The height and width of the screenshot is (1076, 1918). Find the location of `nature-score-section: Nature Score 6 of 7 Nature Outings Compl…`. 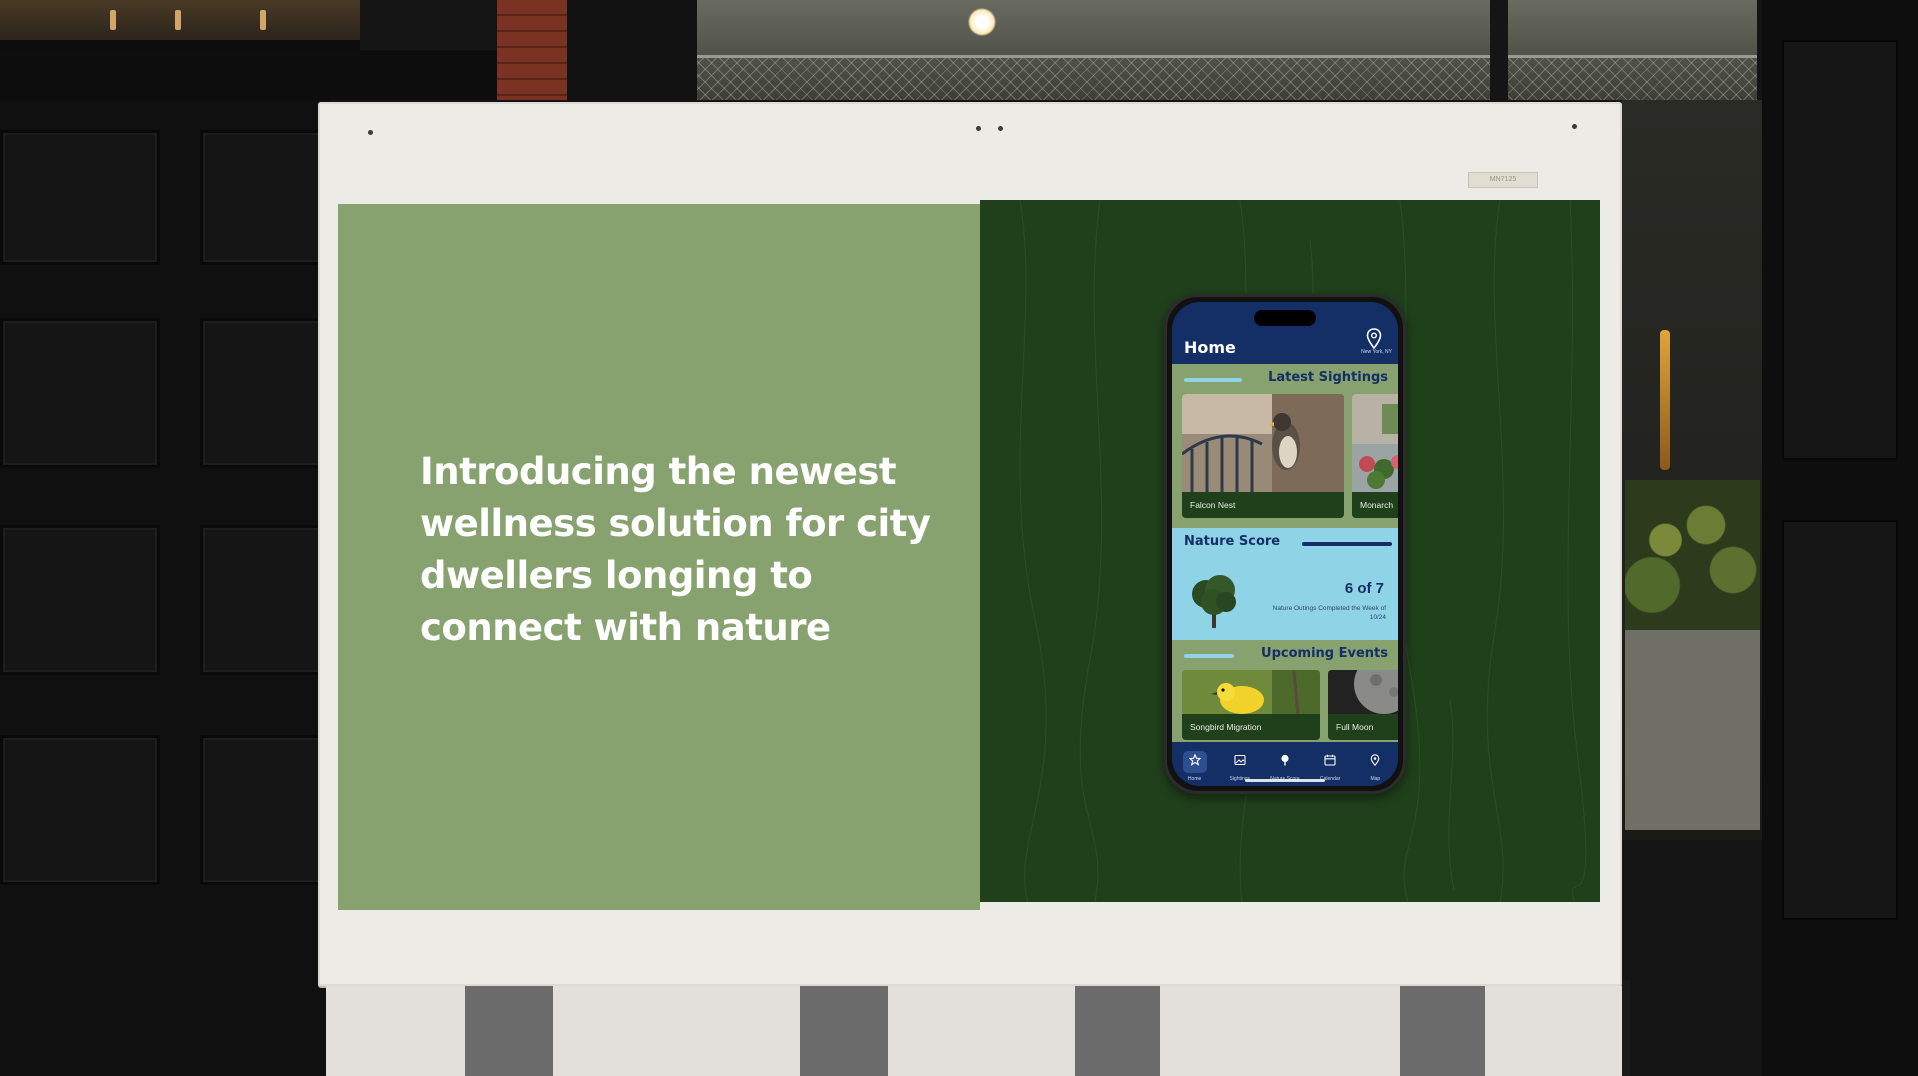

nature-score-section: Nature Score 6 of 7 Nature Outings Compl… is located at coordinates (1285, 584).